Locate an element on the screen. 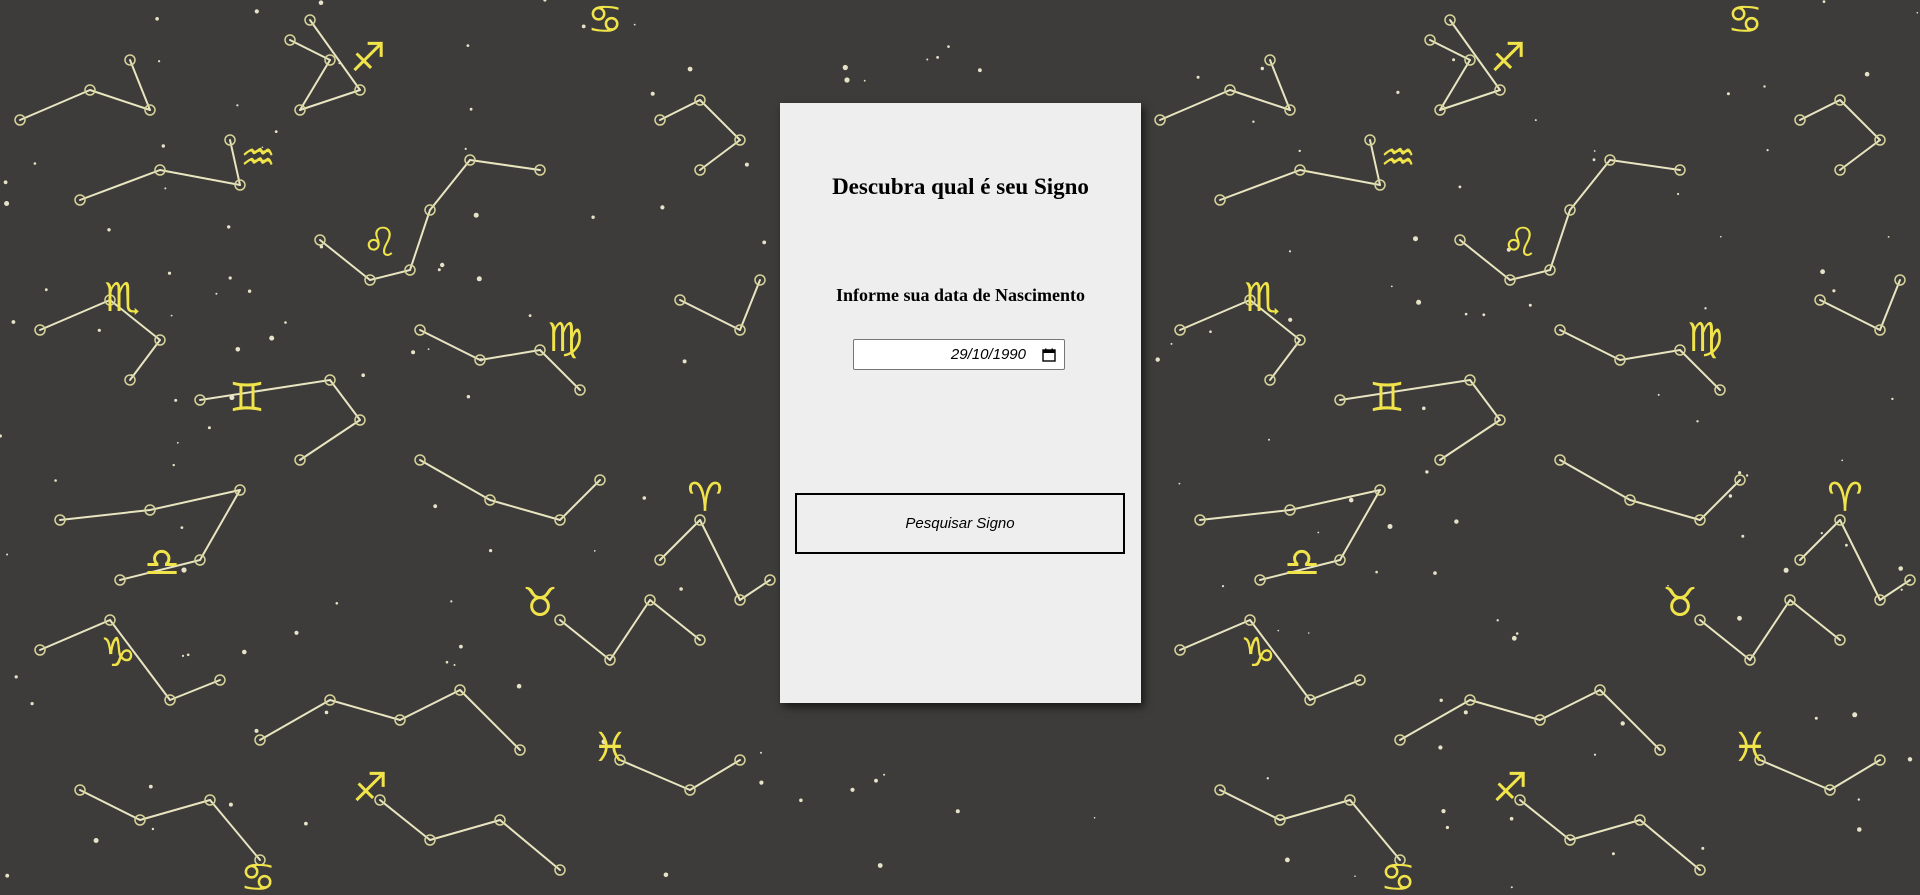 This screenshot has width=1920, height=895. zodiac-glyph-icon: ♎ is located at coordinates (162, 563).